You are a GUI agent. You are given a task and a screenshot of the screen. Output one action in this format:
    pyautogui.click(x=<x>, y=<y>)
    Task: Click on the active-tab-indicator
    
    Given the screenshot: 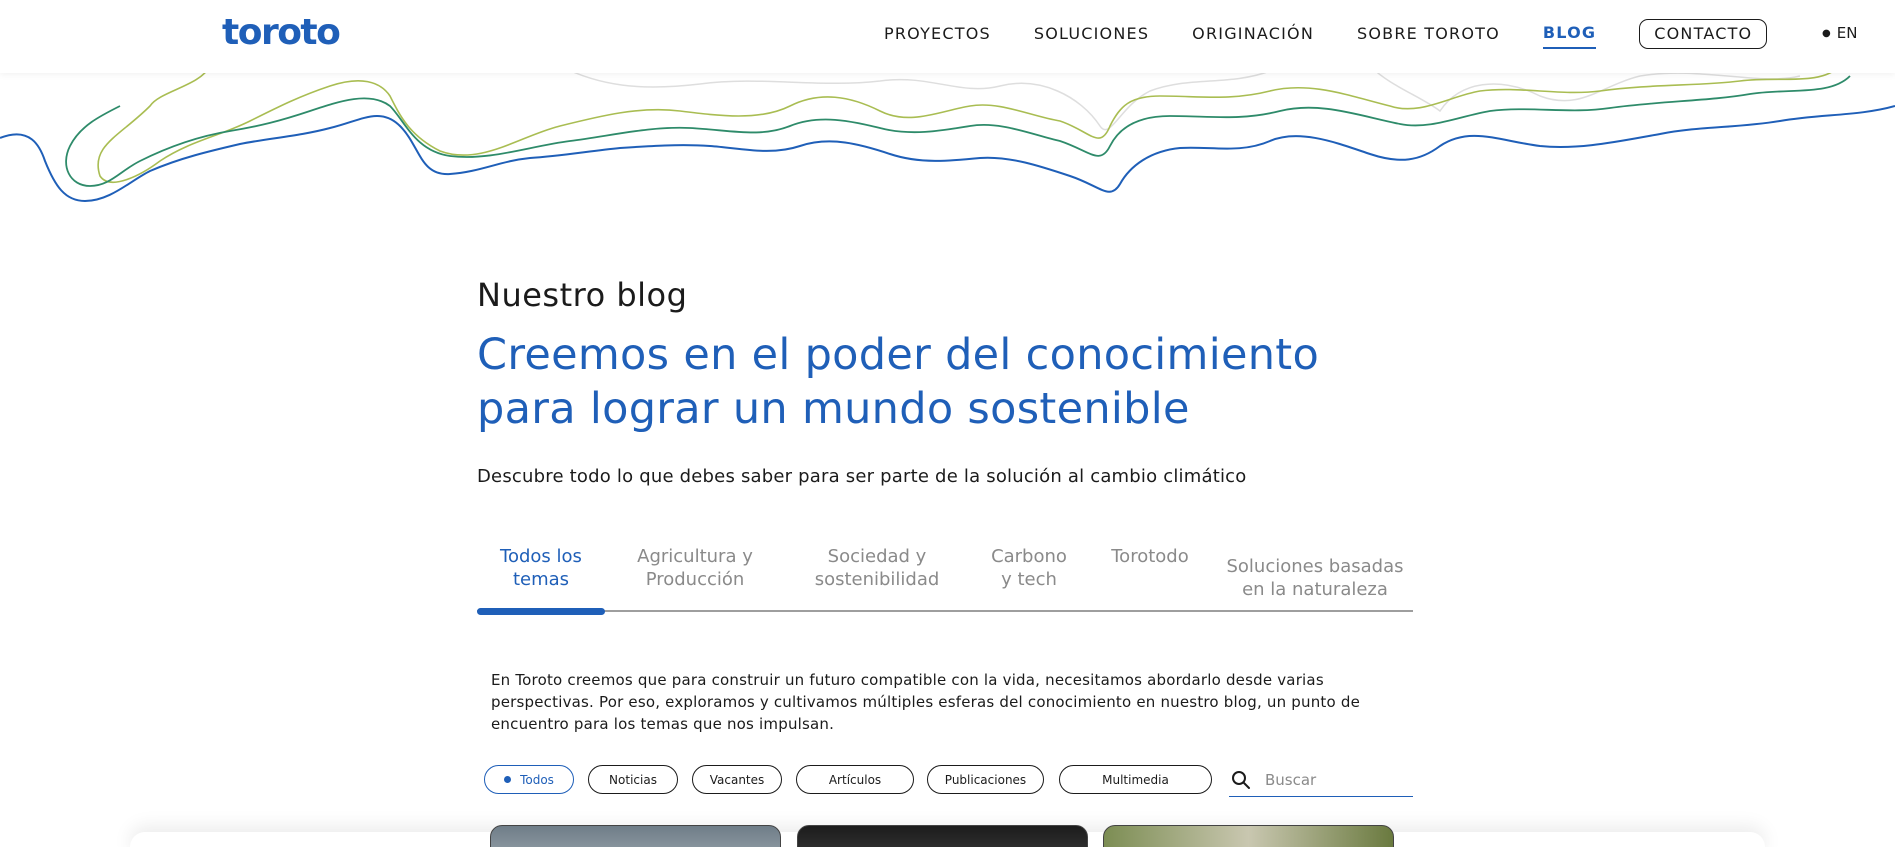 What is the action you would take?
    pyautogui.click(x=541, y=611)
    